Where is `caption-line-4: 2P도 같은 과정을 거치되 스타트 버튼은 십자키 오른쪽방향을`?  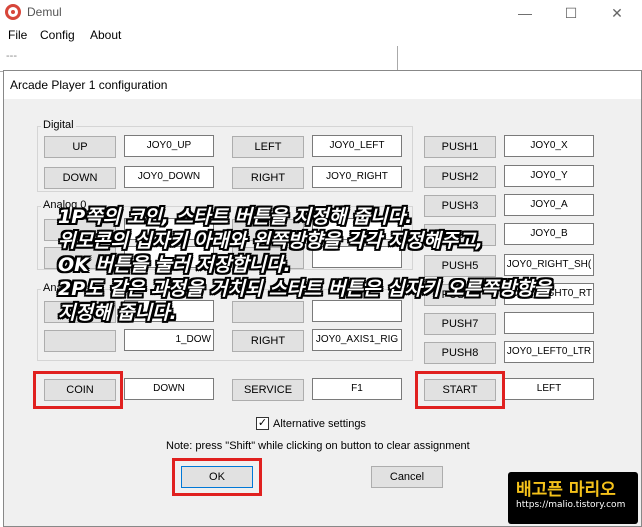
caption-line-4: 2P도 같은 과정을 거치되 스타트 버튼은 십자키 오른쪽방향을 is located at coordinates (304, 289).